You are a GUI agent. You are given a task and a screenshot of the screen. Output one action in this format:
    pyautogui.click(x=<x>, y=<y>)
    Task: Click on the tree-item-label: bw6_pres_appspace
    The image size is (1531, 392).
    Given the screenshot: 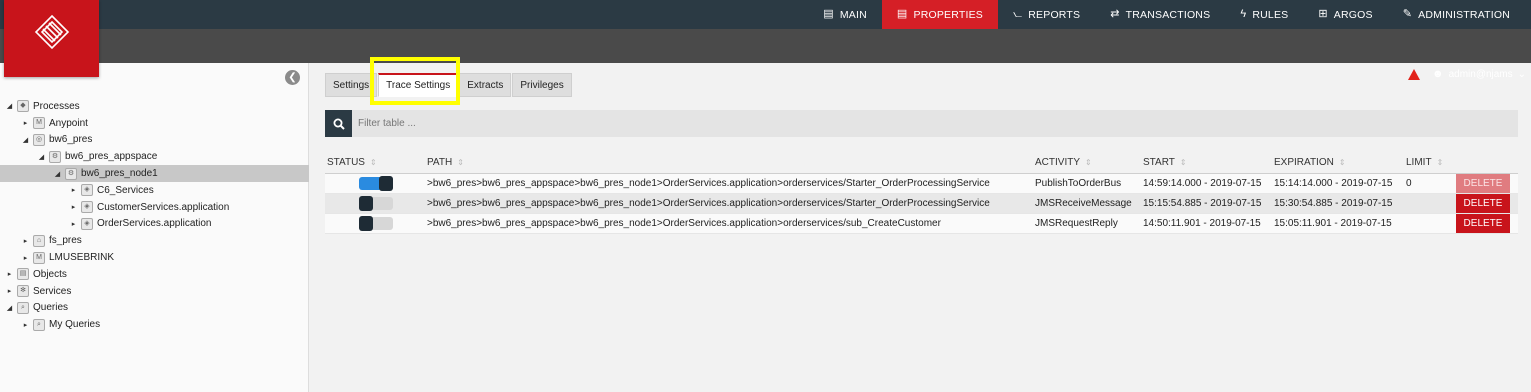 What is the action you would take?
    pyautogui.click(x=111, y=157)
    